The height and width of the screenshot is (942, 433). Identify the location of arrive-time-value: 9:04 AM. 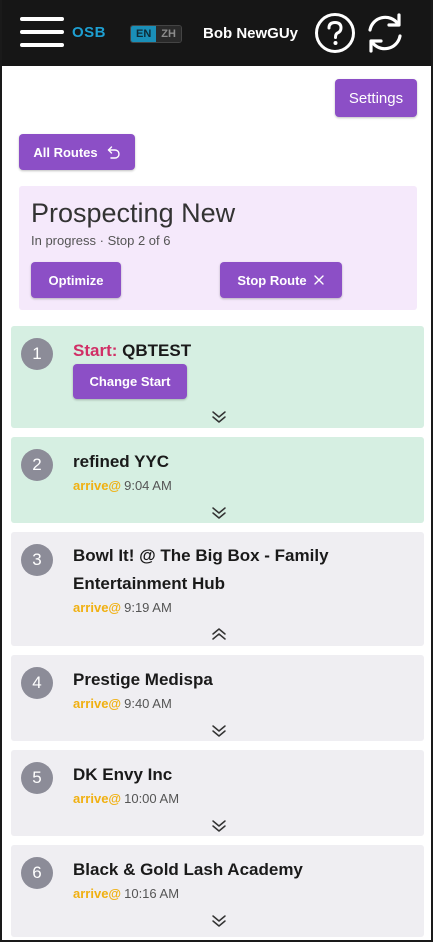
(148, 485).